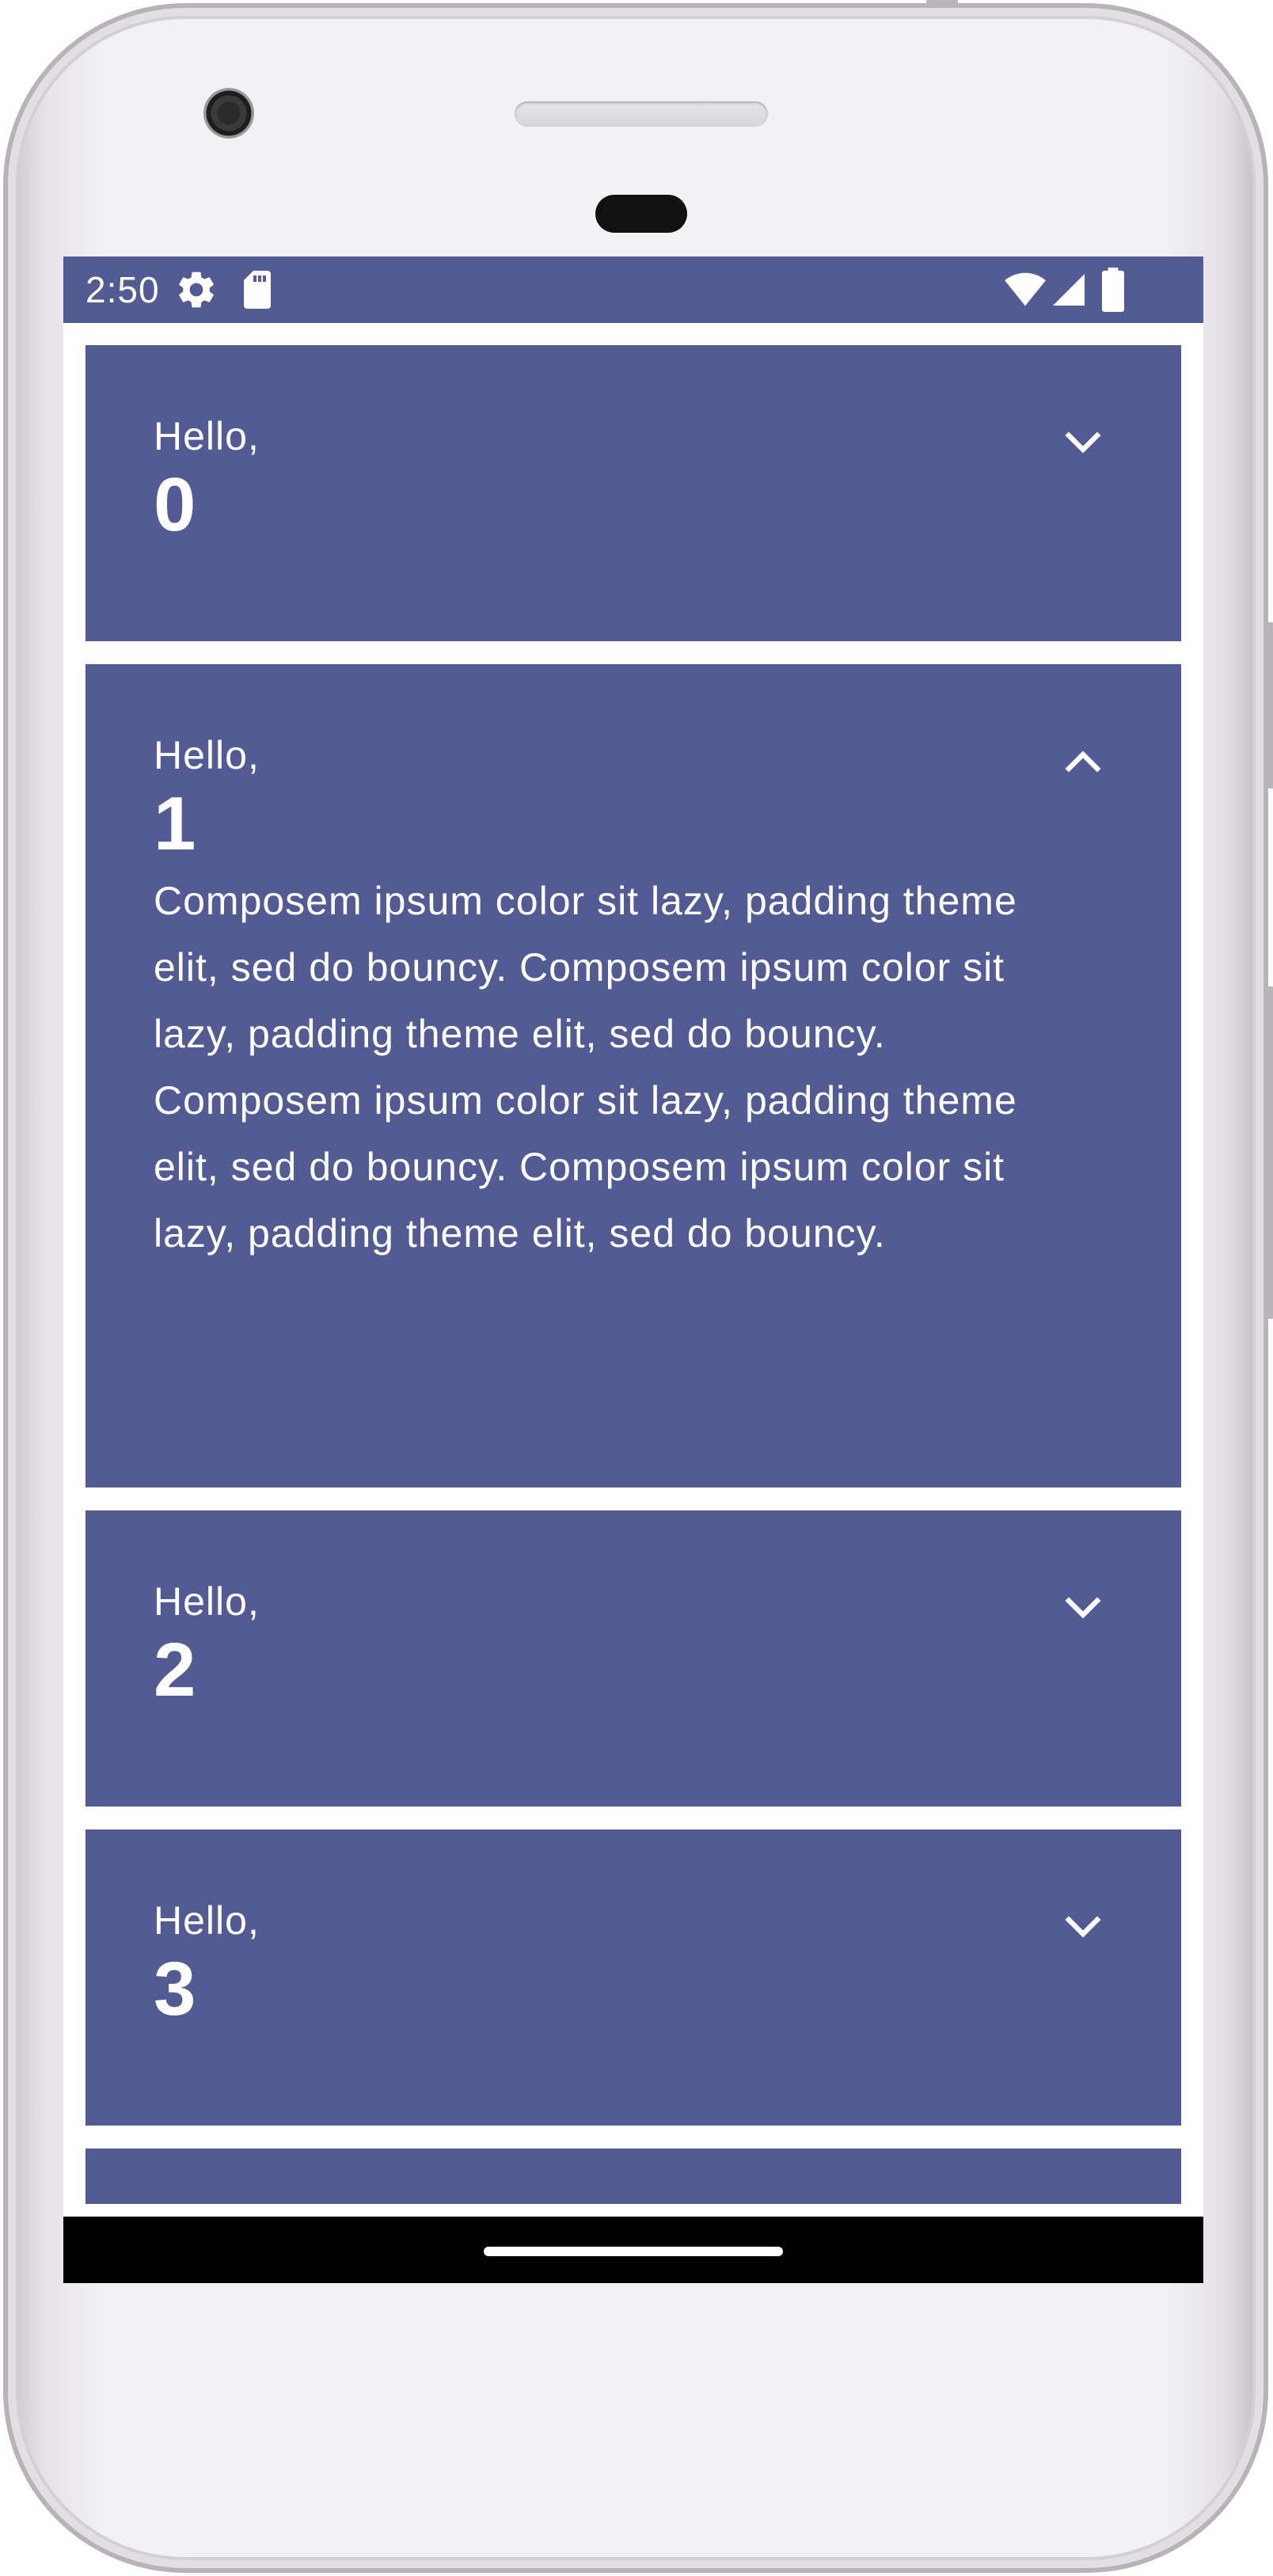 Image resolution: width=1273 pixels, height=2576 pixels. What do you see at coordinates (258, 292) in the screenshot?
I see `sd-card-icon` at bounding box center [258, 292].